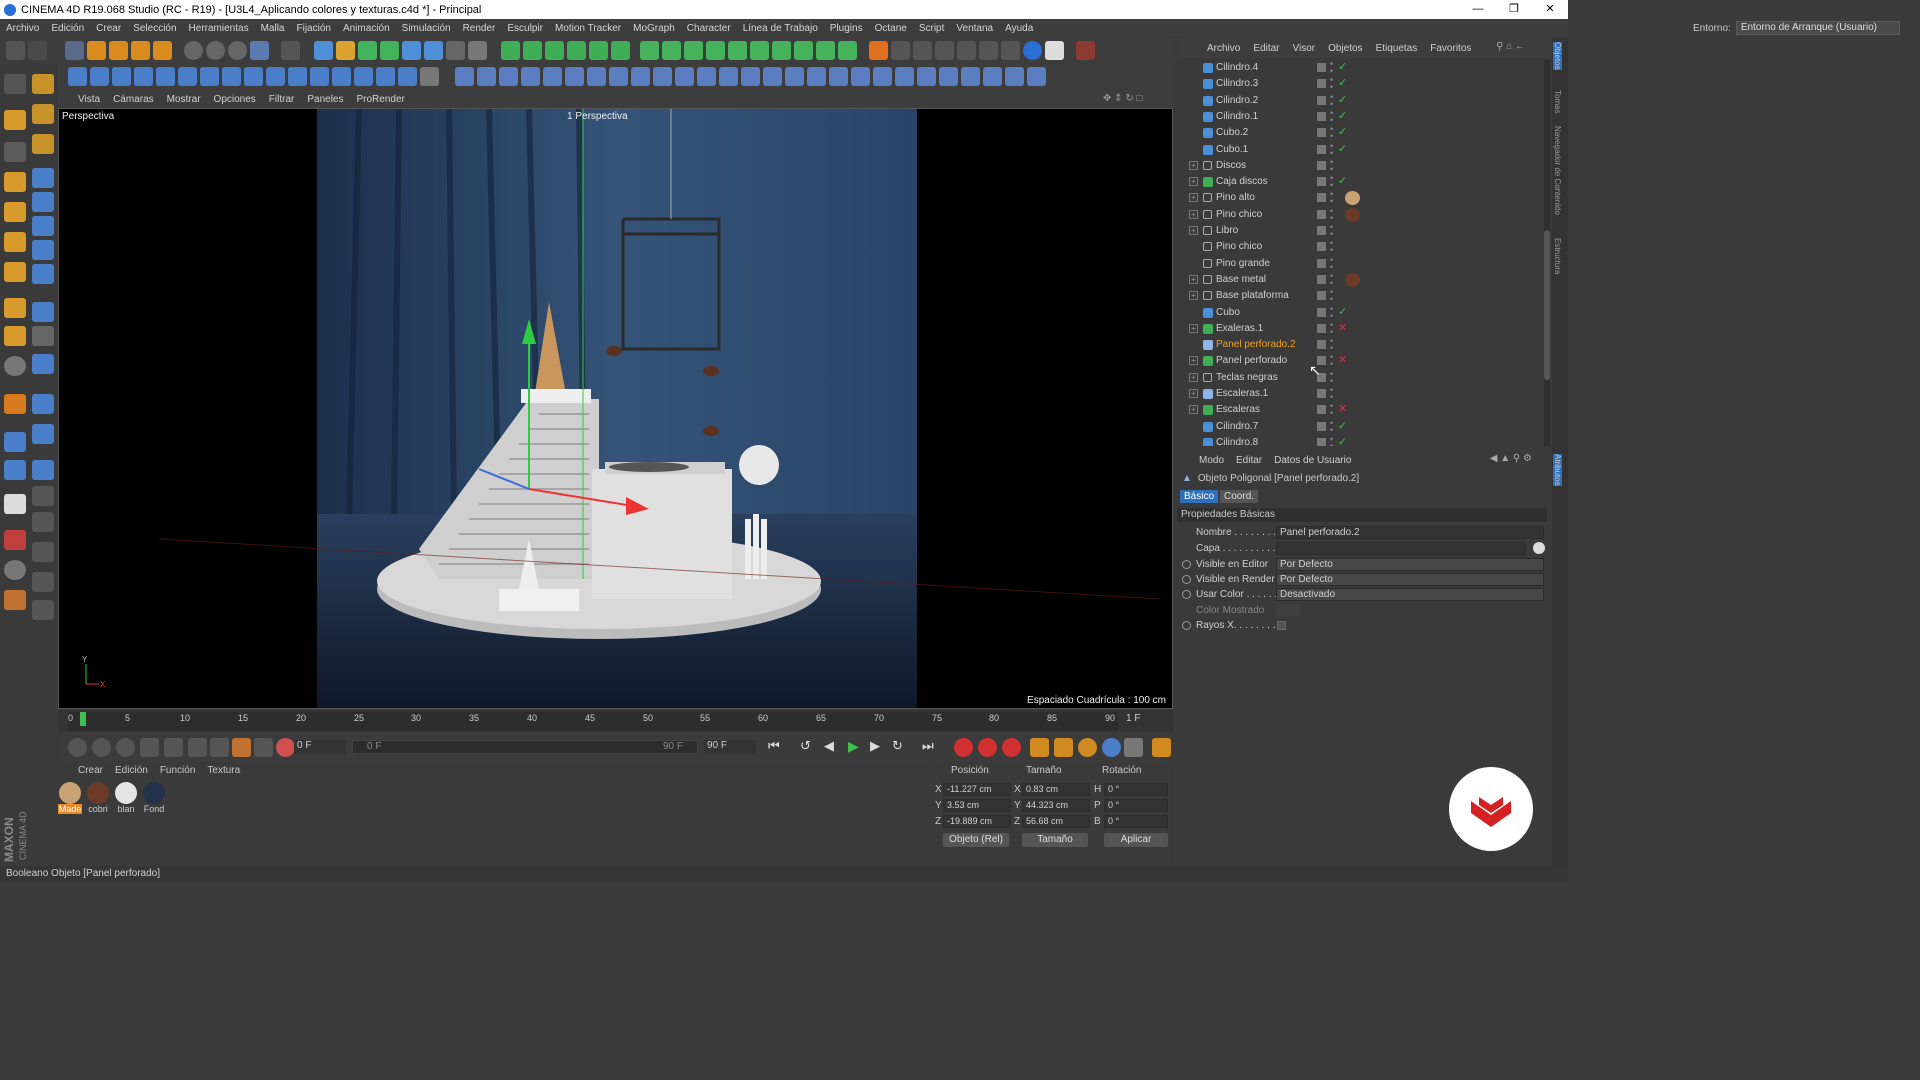 The height and width of the screenshot is (1080, 1920). Describe the element at coordinates (290, 50) in the screenshot. I see `render-view-icon` at that location.